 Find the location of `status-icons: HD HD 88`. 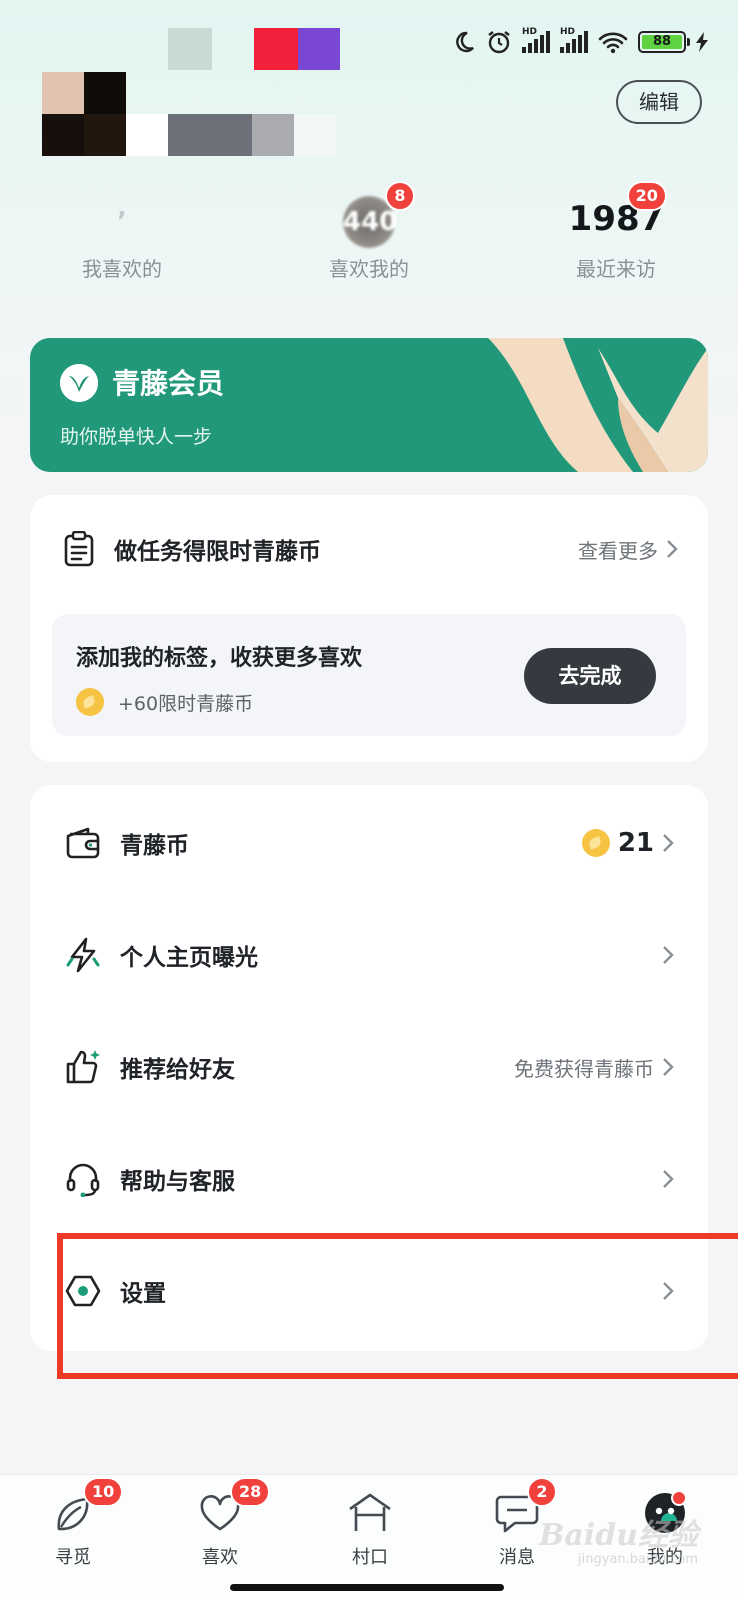

status-icons: HD HD 88 is located at coordinates (580, 41).